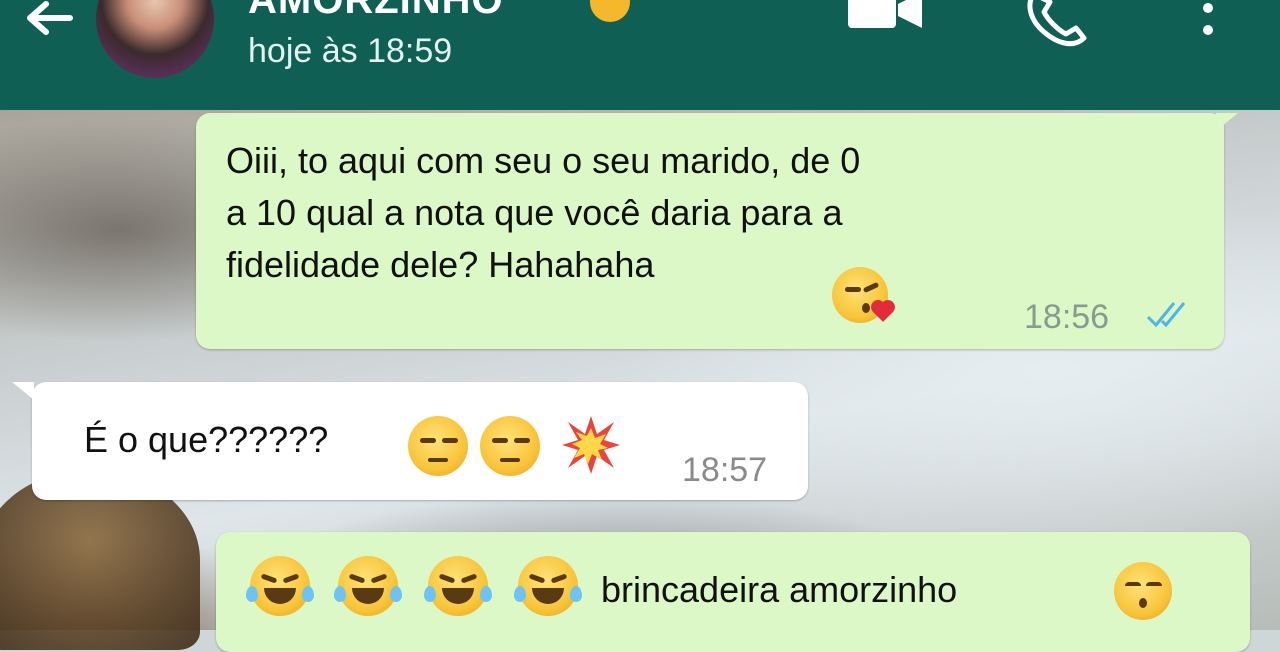 This screenshot has width=1280, height=652. What do you see at coordinates (1056, 25) in the screenshot?
I see `phone-icon` at bounding box center [1056, 25].